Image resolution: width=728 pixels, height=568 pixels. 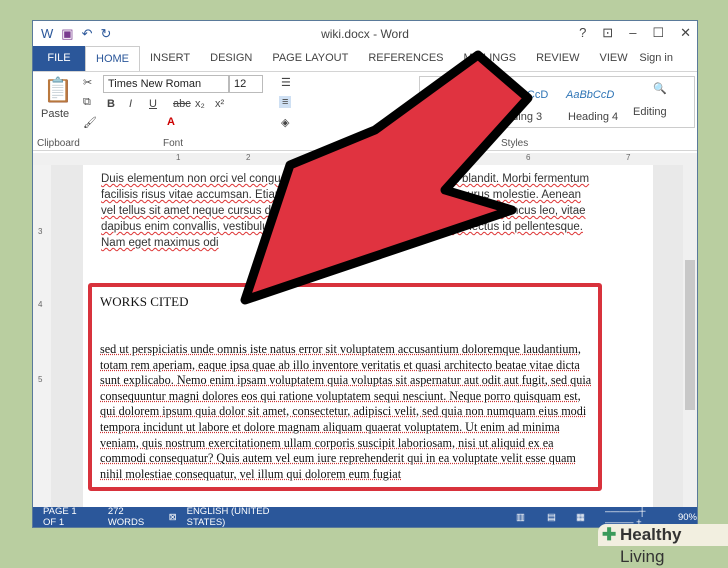 What do you see at coordinates (663, 545) in the screenshot?
I see `healthy-living-logo: ✚ Healthy Living` at bounding box center [663, 545].